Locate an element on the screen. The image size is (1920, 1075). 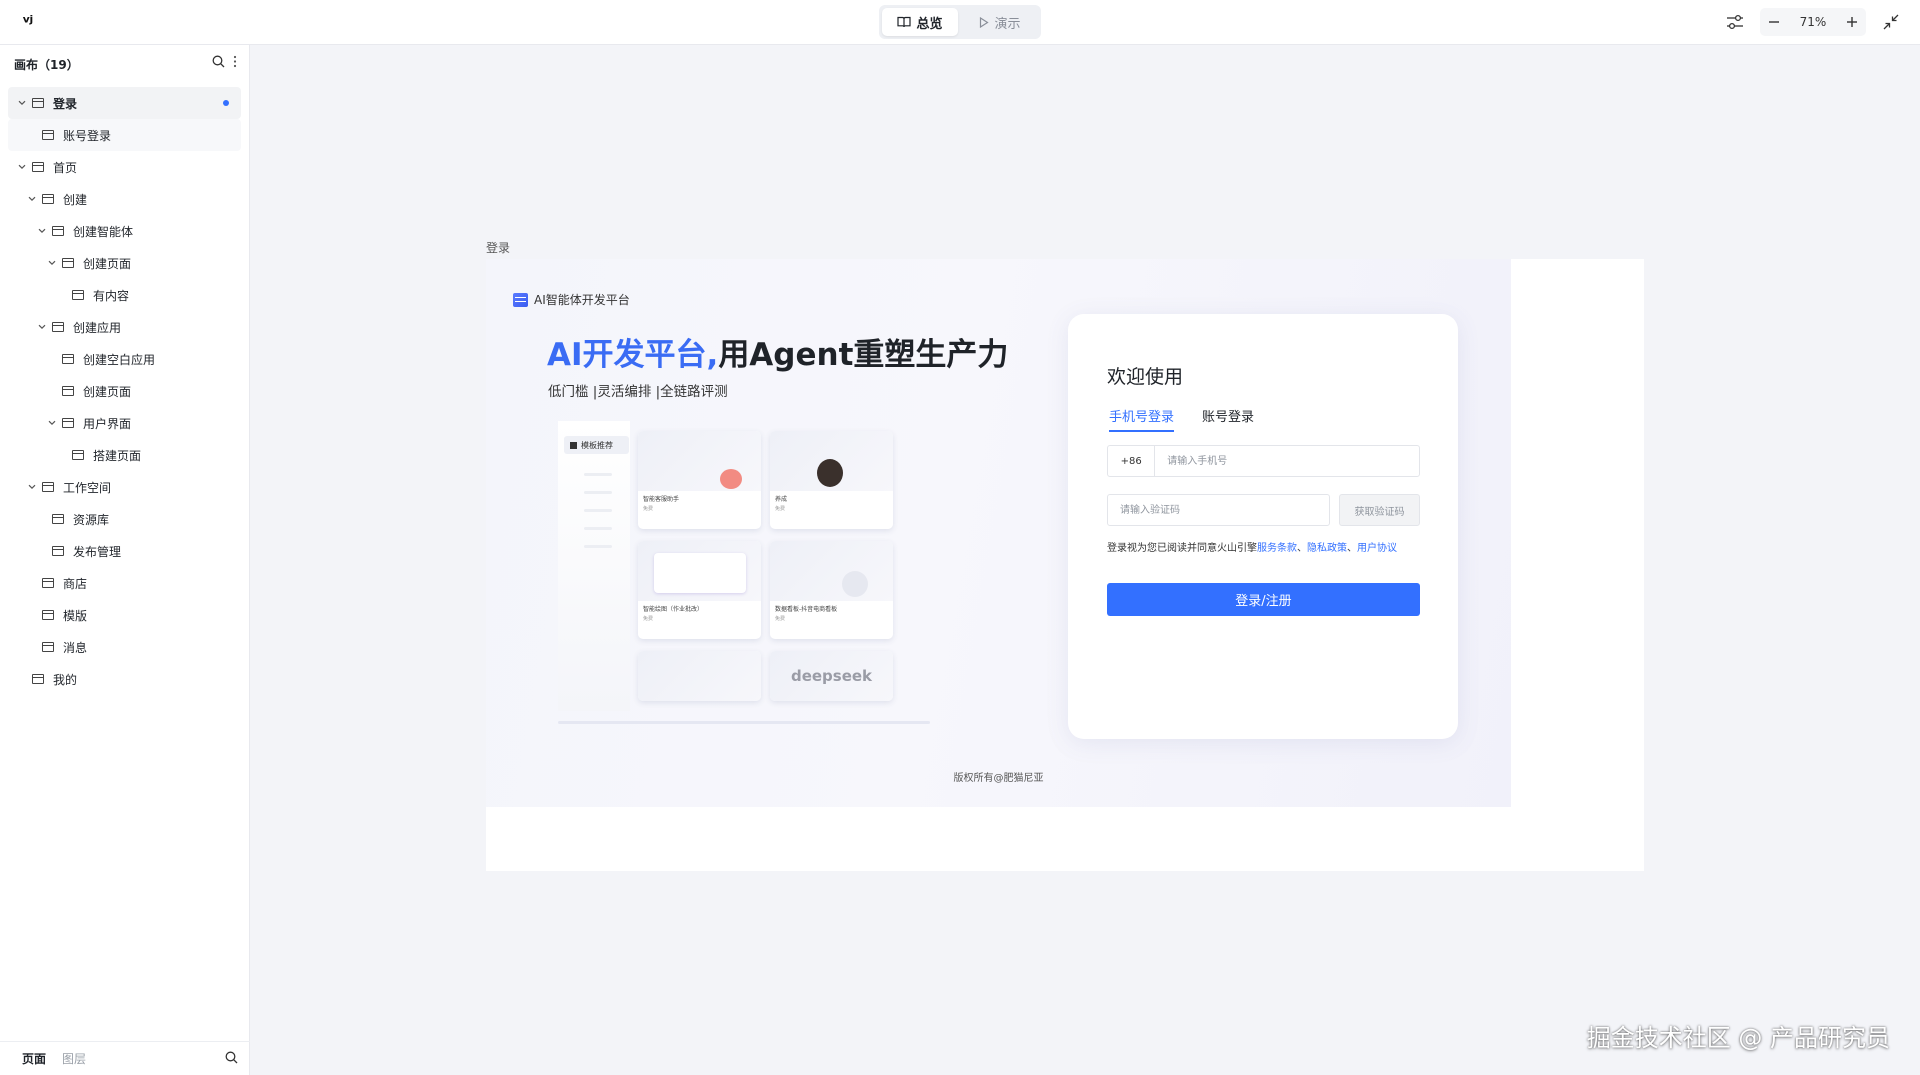
zoom-in-button is located at coordinates (1852, 22).